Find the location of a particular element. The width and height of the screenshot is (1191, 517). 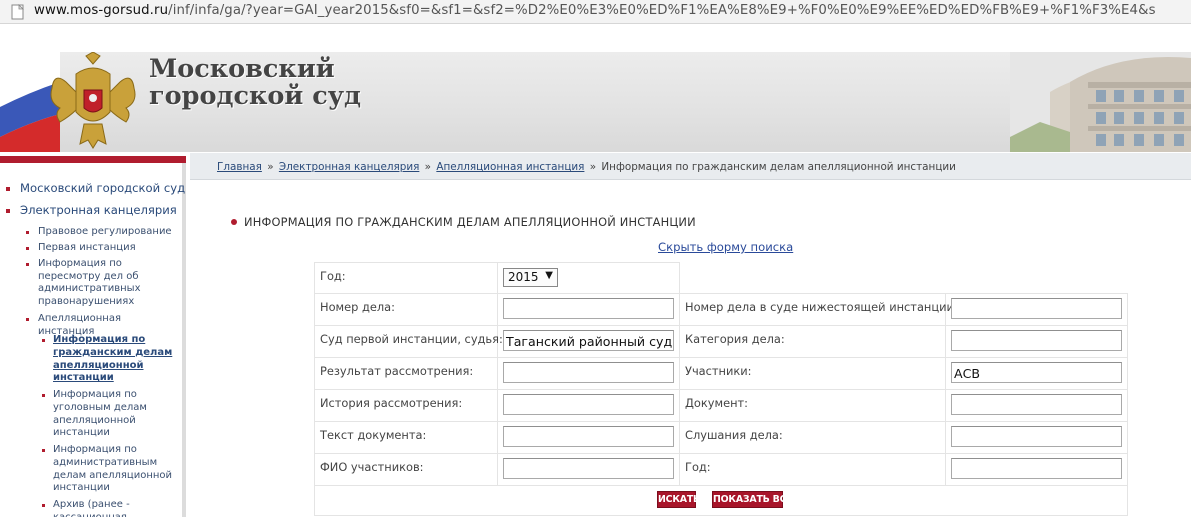

sidebar-subitem-label: Первая инстанция is located at coordinates (87, 247).